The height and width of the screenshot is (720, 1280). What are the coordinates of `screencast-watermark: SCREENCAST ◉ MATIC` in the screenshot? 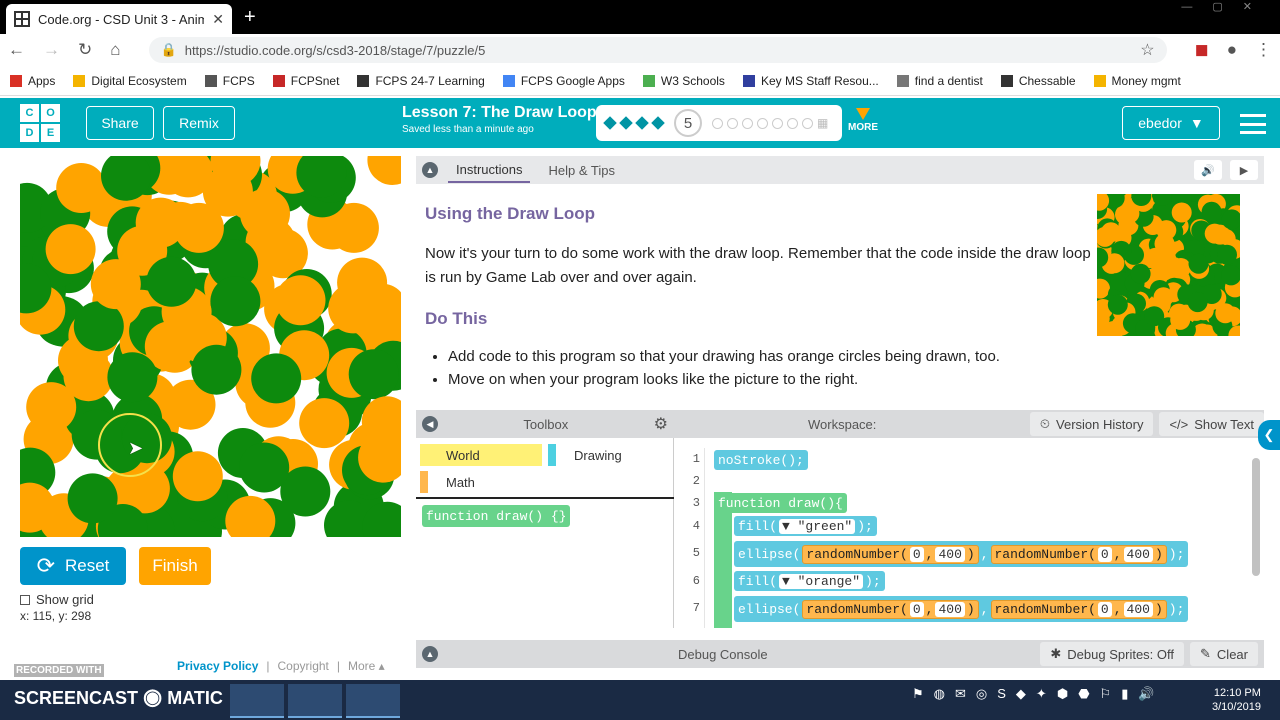 It's located at (118, 696).